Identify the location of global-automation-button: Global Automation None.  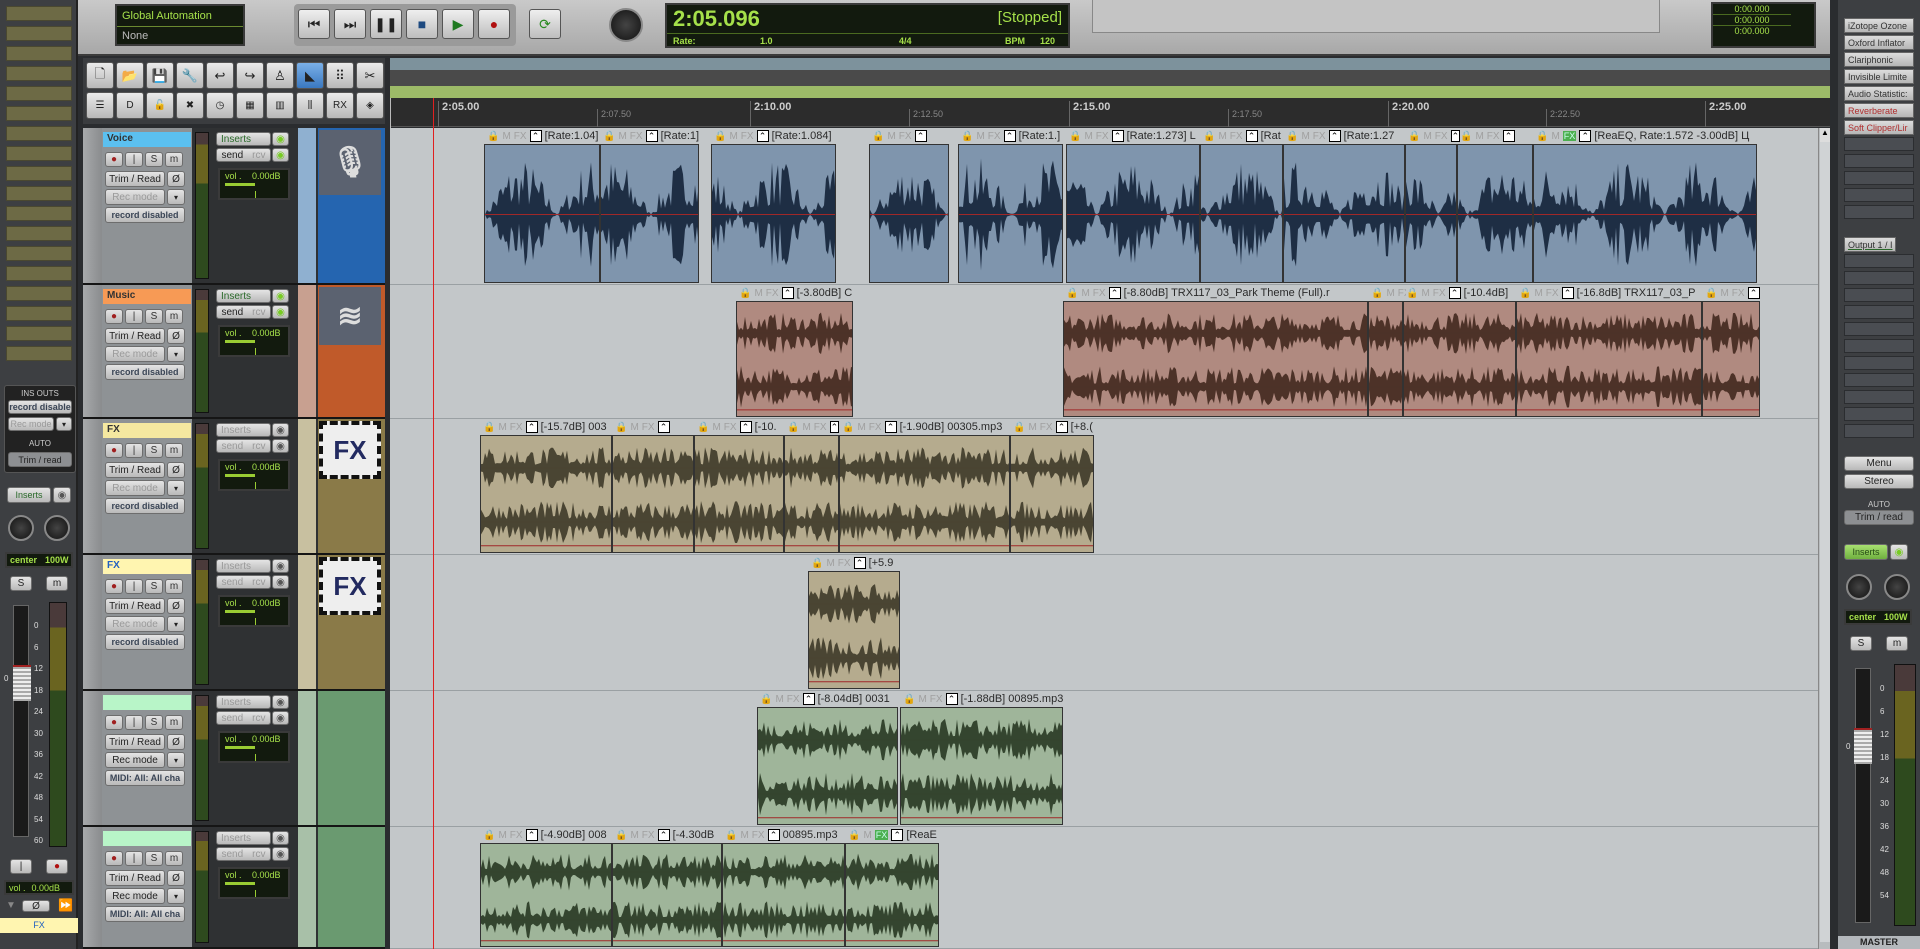
(180, 25).